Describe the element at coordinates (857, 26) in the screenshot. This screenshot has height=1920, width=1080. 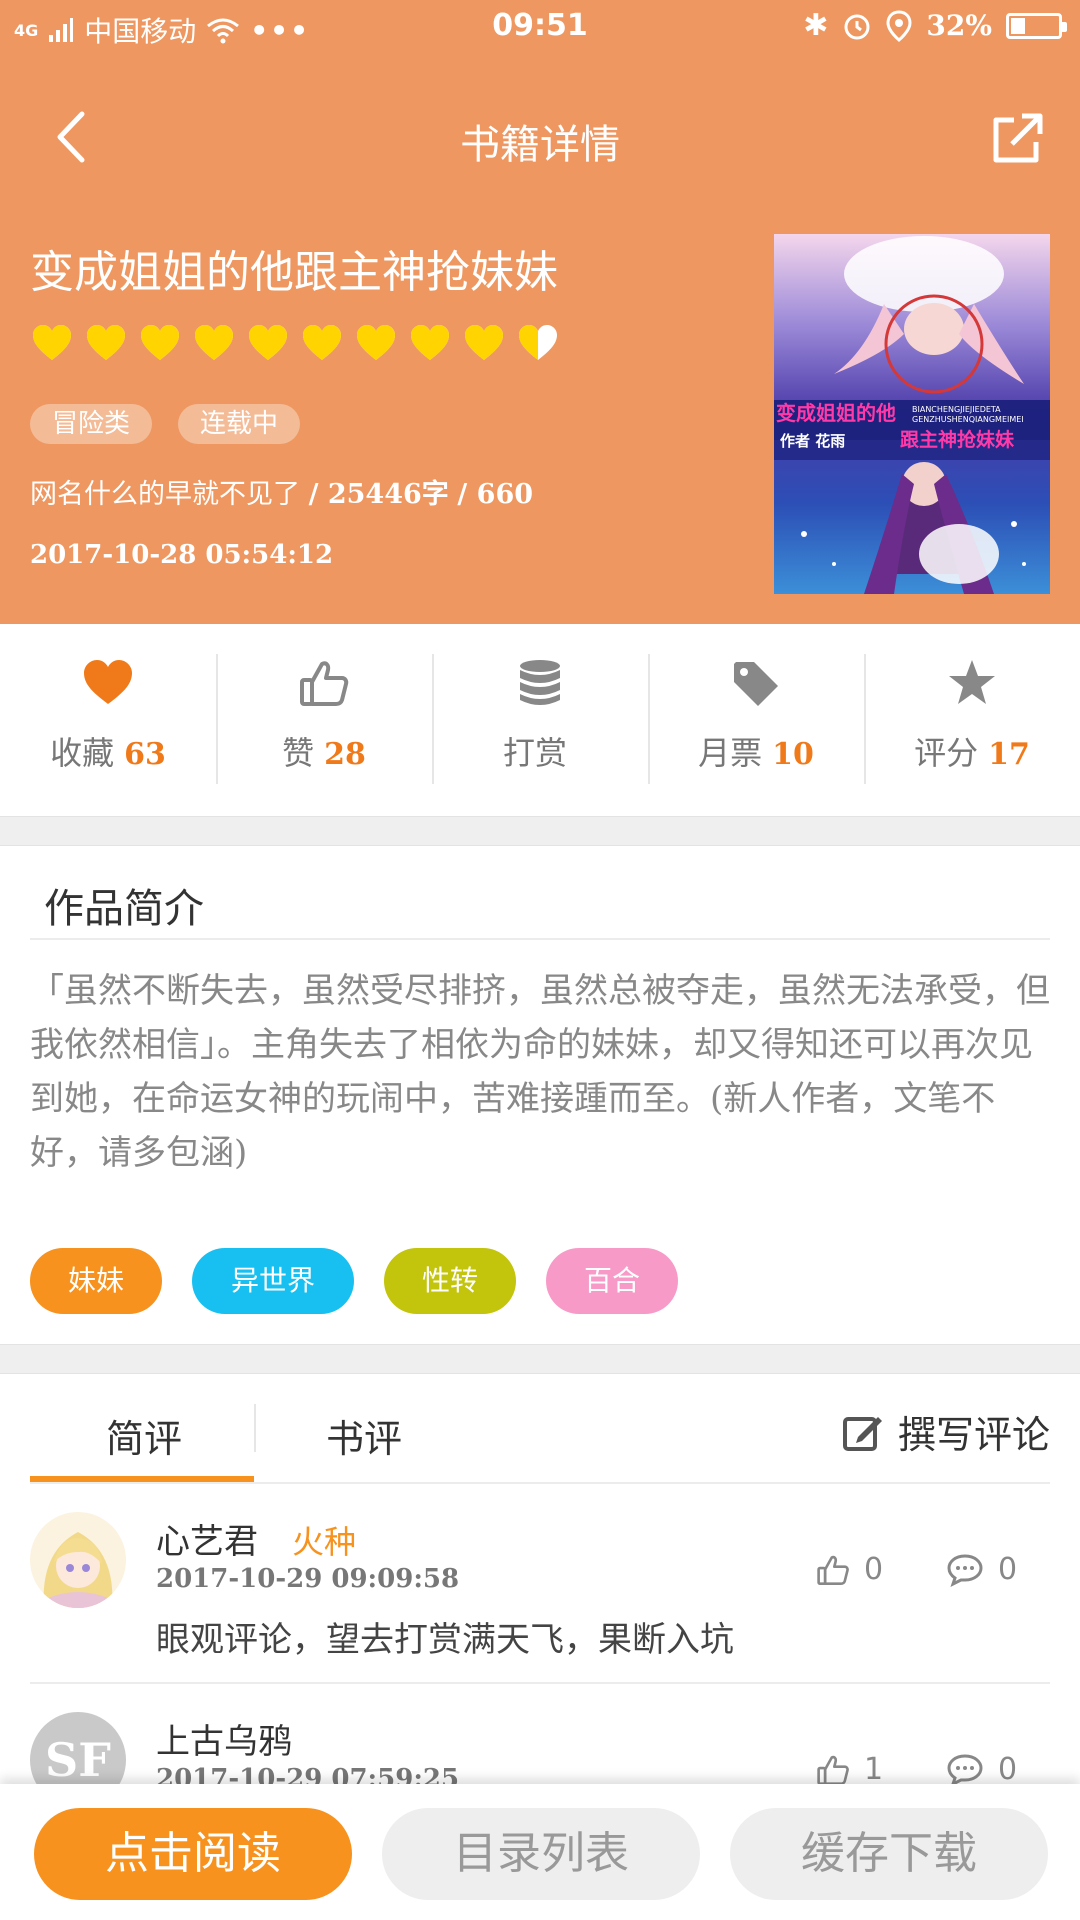
I see `alarm-icon` at that location.